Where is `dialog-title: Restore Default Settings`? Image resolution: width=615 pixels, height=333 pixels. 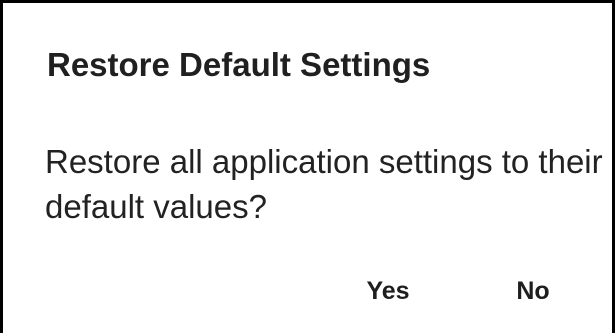
dialog-title: Restore Default Settings is located at coordinates (239, 64).